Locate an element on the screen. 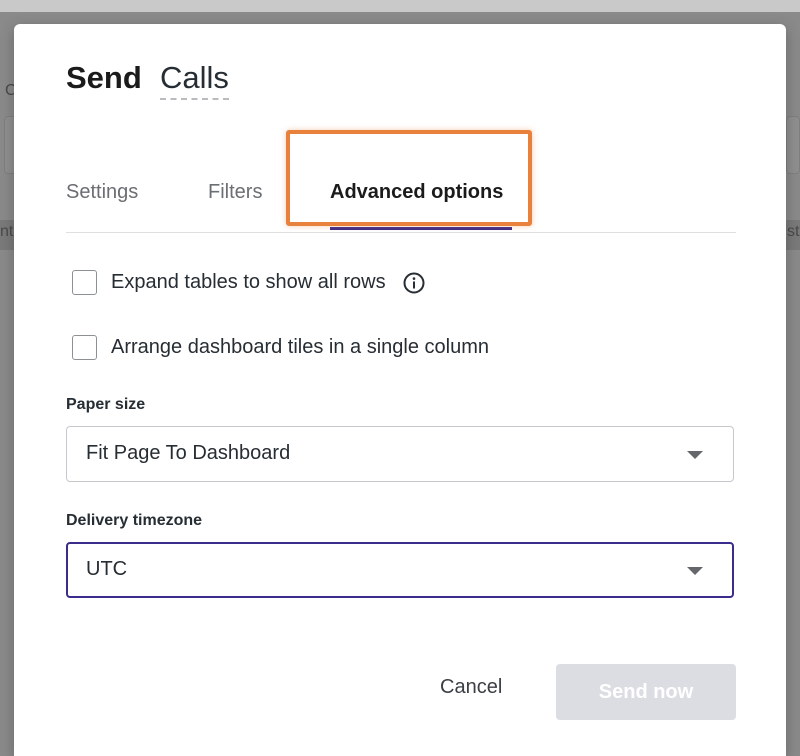  timezone-select: UTC is located at coordinates (400, 570).